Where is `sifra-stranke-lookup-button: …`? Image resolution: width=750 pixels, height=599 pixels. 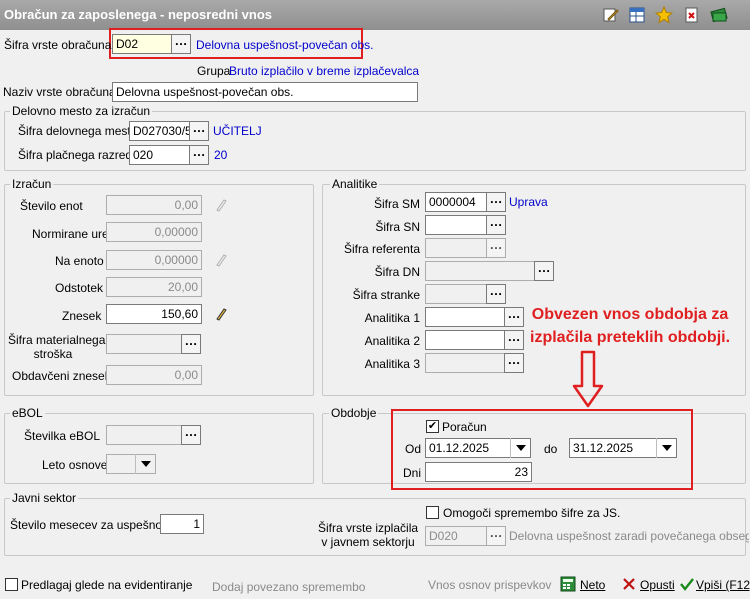
sifra-stranke-lookup-button: … is located at coordinates (496, 294).